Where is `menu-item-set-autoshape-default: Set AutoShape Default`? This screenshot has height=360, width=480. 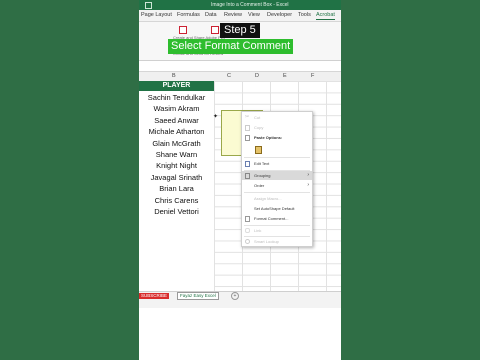
menu-item-set-autoshape-default: Set AutoShape Default is located at coordinates (277, 208).